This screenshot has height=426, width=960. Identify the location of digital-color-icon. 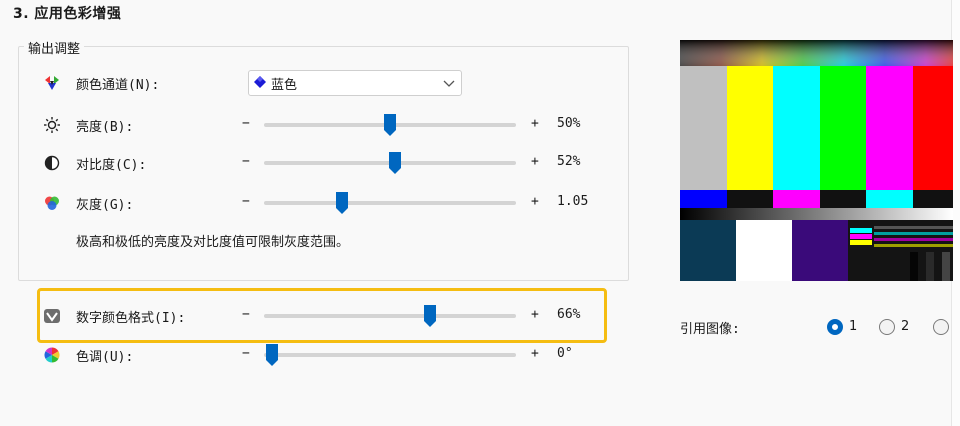
(52, 316).